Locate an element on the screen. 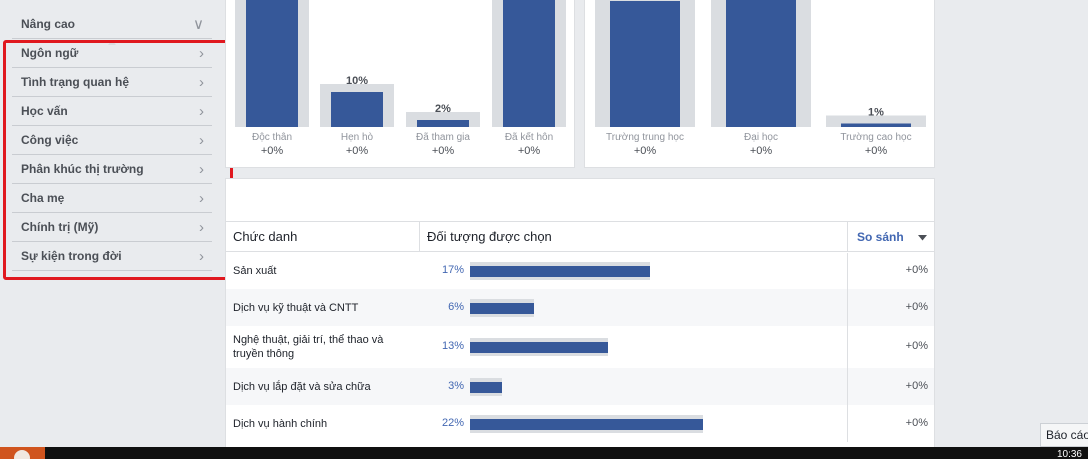  category-label: Đại học is located at coordinates (761, 137).